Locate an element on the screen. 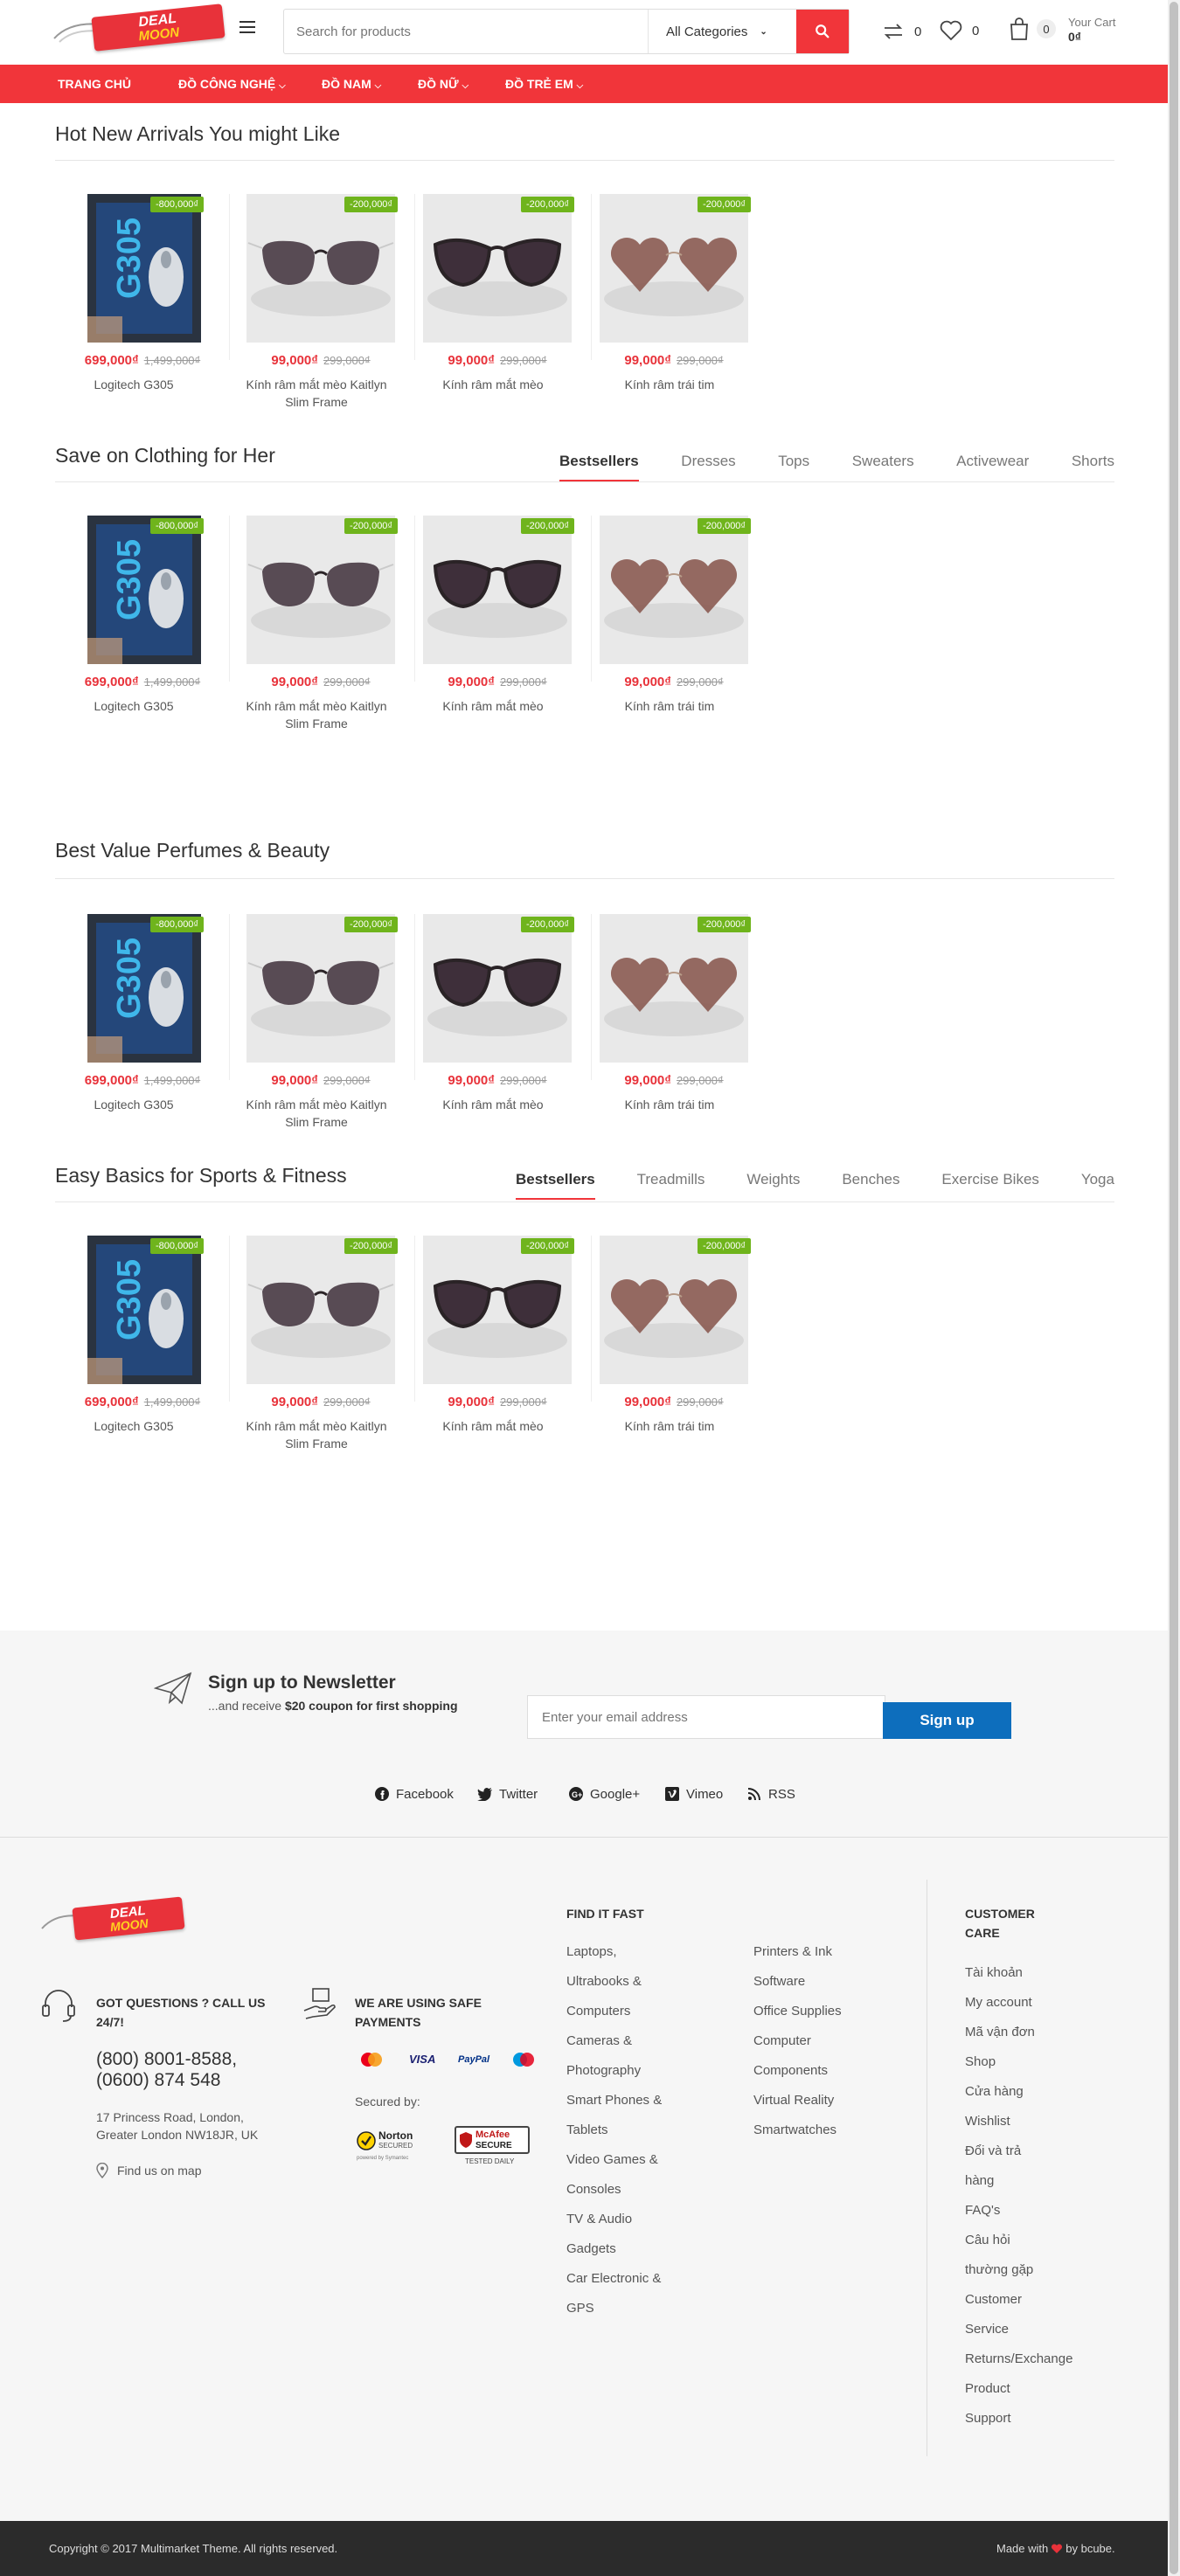 Image resolution: width=1180 pixels, height=2576 pixels. footer-link: My account is located at coordinates (1019, 2003).